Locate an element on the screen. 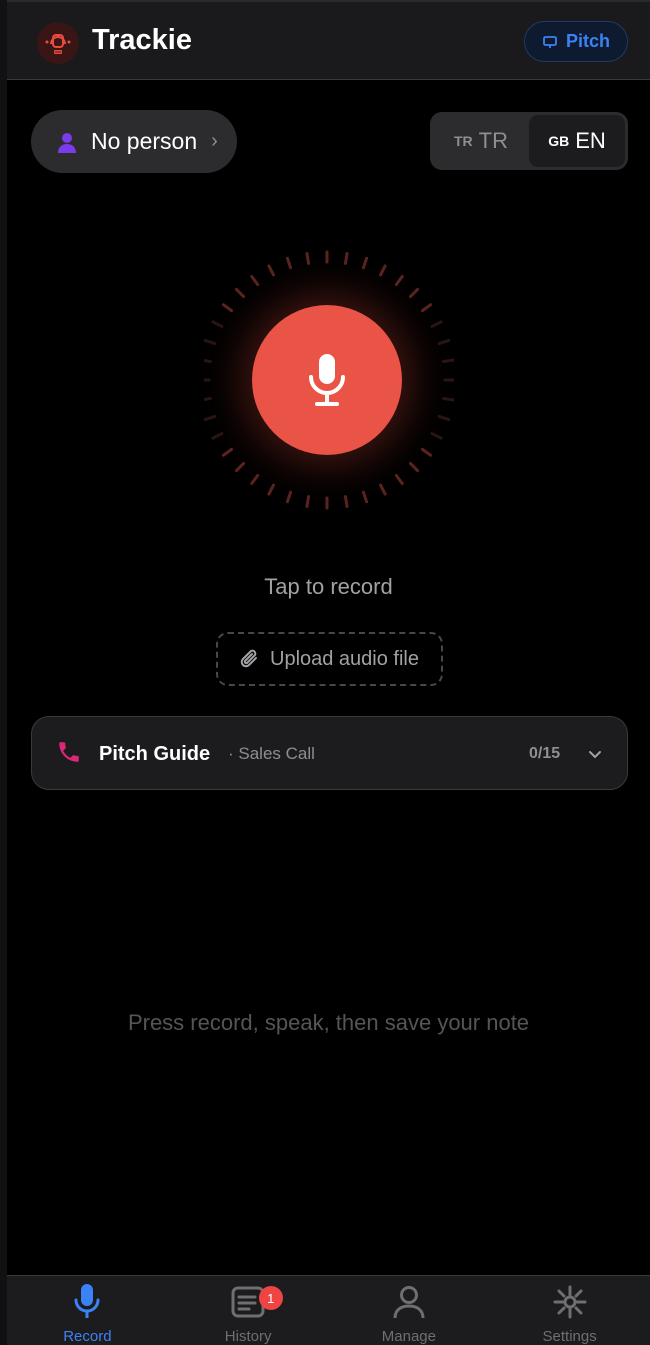  language-option-label: TR is located at coordinates (493, 140).